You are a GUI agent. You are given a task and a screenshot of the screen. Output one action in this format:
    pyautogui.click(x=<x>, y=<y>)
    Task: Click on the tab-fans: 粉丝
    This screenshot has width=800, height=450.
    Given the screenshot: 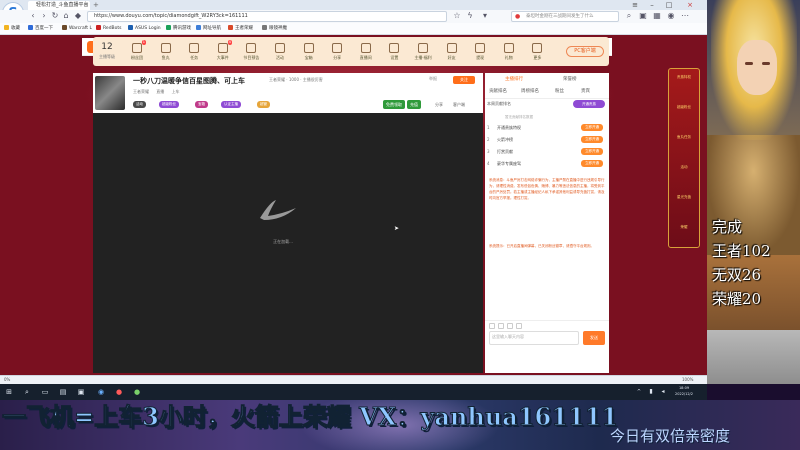 What is the action you would take?
    pyautogui.click(x=559, y=91)
    